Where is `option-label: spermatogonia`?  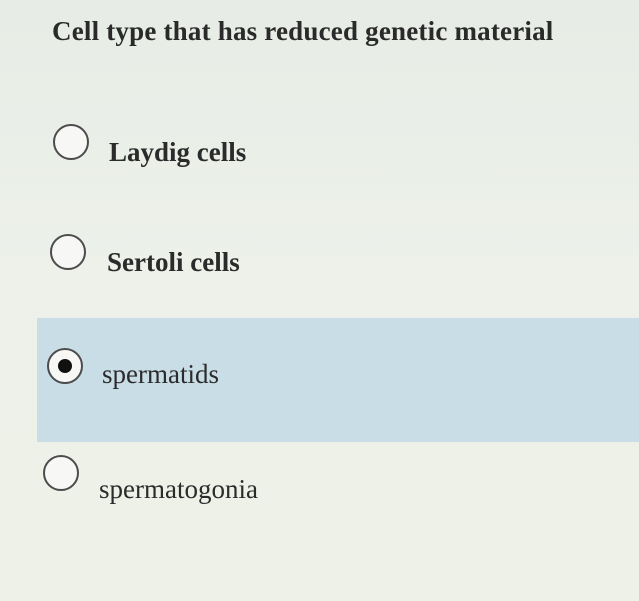
option-label: spermatogonia is located at coordinates (178, 489).